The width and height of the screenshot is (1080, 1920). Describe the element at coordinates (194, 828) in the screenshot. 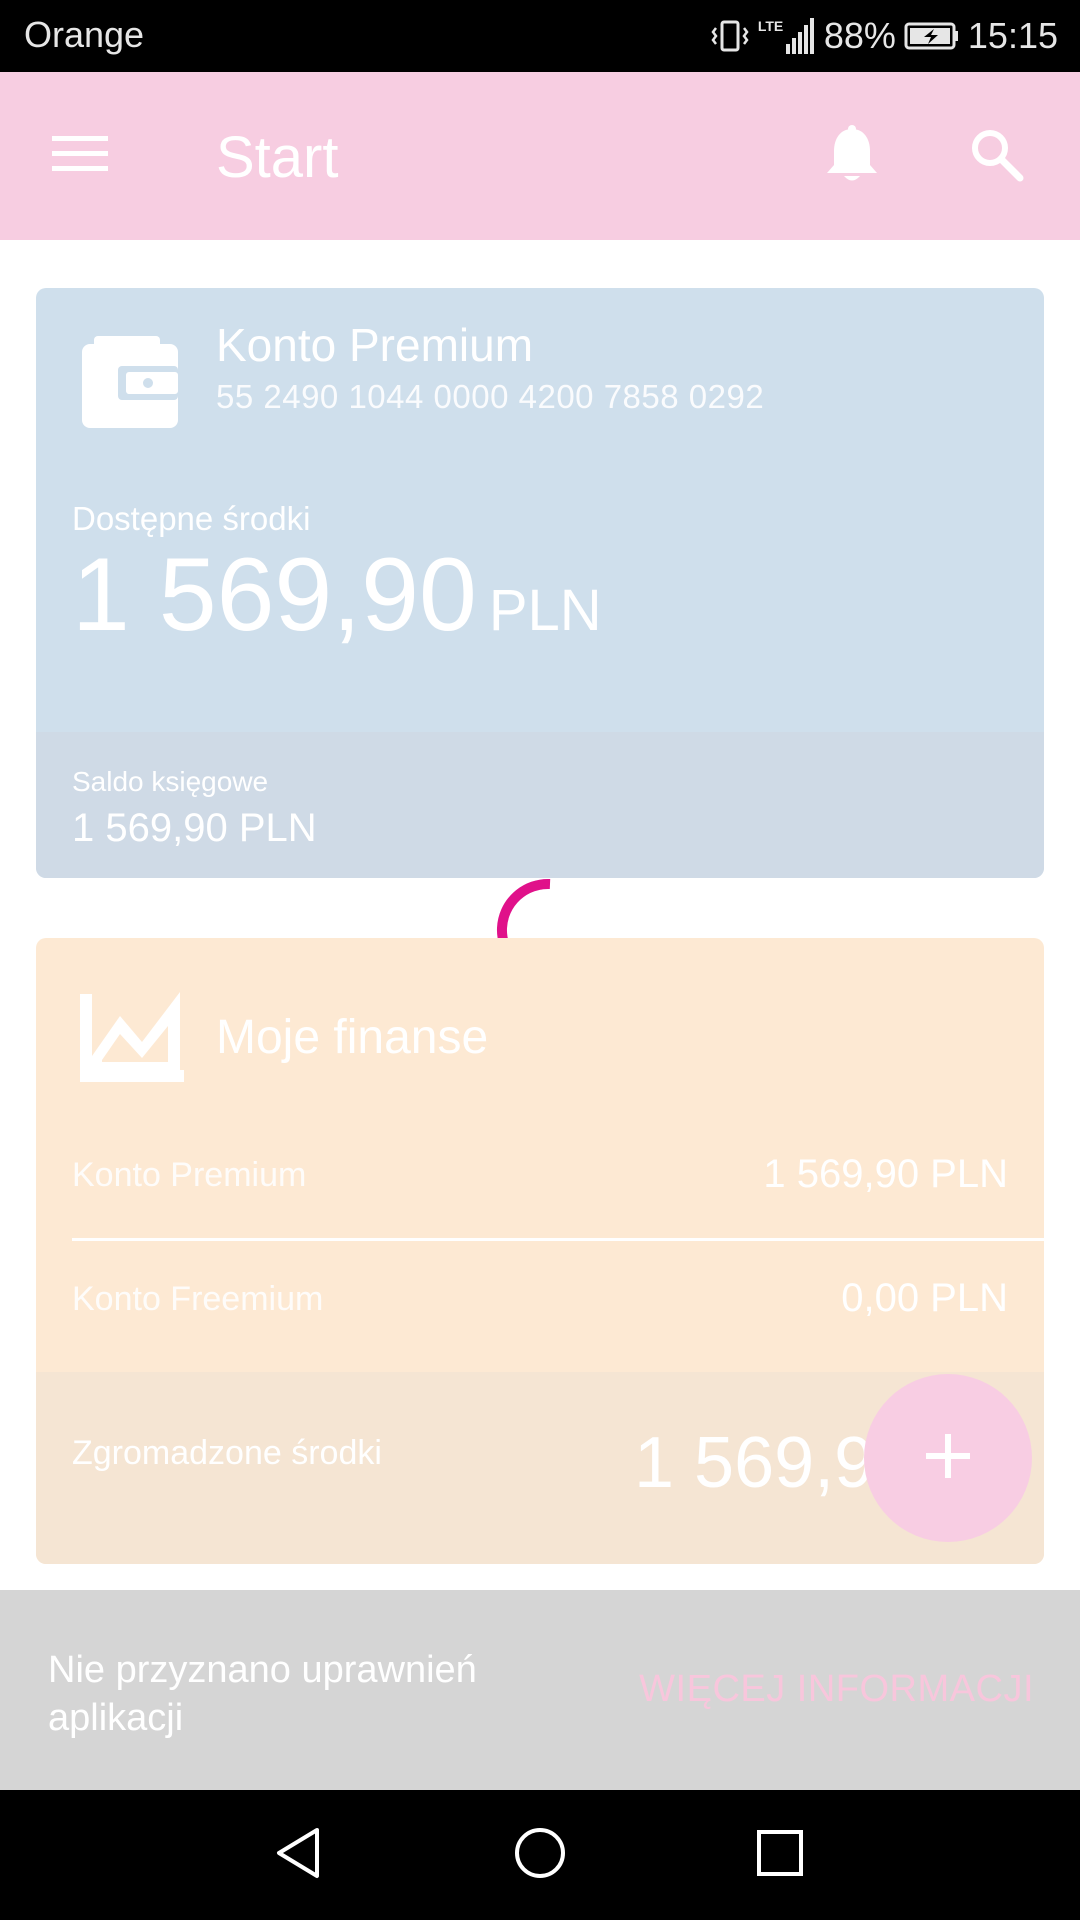

I see `book-balance-value: 1 569,90 PLN` at that location.